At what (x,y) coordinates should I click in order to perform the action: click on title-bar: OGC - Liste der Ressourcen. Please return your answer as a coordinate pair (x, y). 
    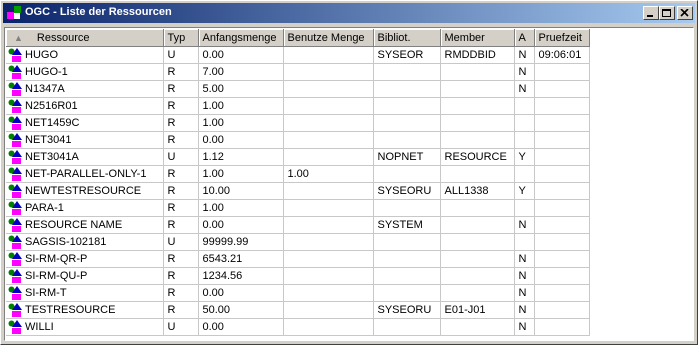
    Looking at the image, I should click on (349, 13).